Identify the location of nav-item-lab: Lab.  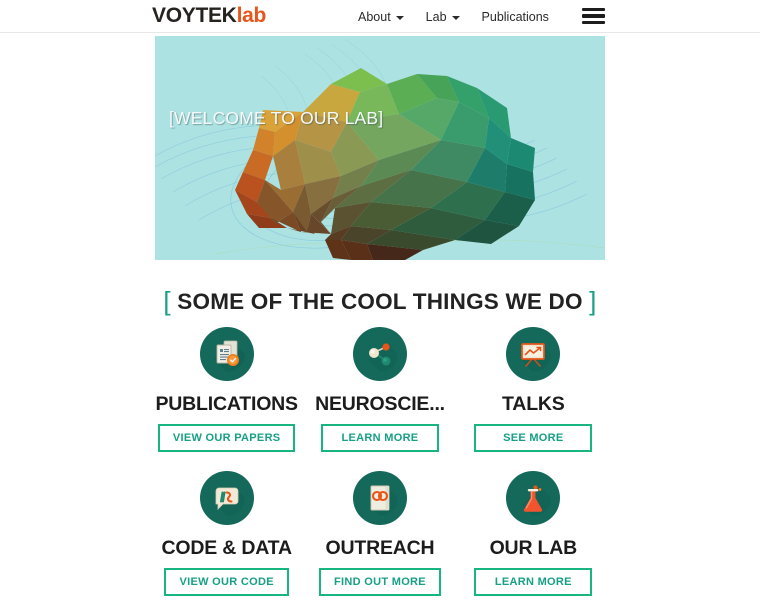
(443, 17).